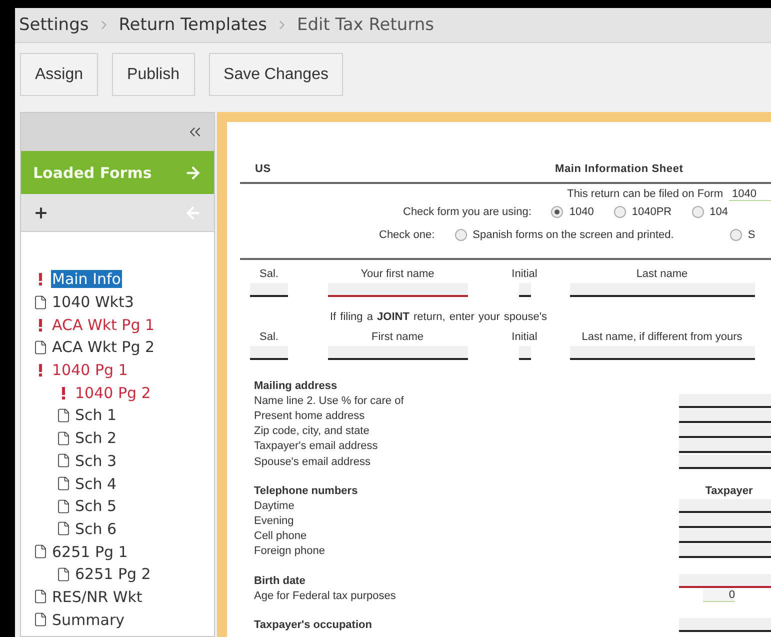  Describe the element at coordinates (729, 490) in the screenshot. I see `column-heading: Taxpayer` at that location.